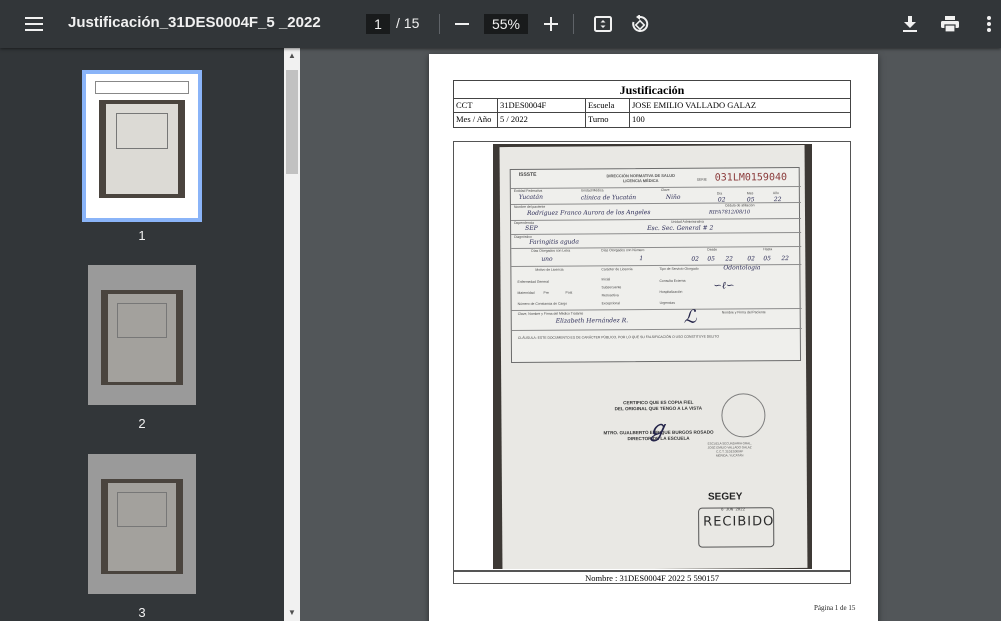 The height and width of the screenshot is (621, 1001). What do you see at coordinates (527, 174) in the screenshot?
I see `issste-logo: ISSSTE` at bounding box center [527, 174].